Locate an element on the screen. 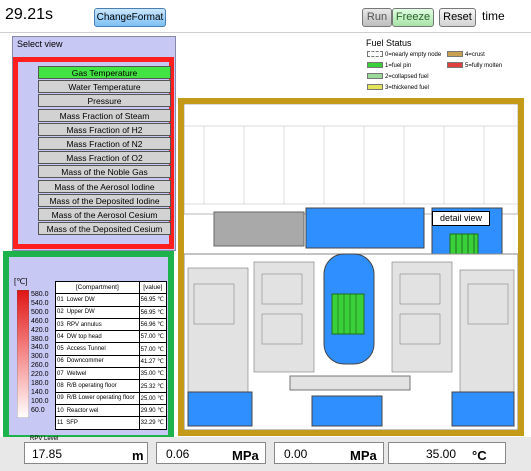  fuel-legend-item: 3=thickened fuel is located at coordinates (398, 88).